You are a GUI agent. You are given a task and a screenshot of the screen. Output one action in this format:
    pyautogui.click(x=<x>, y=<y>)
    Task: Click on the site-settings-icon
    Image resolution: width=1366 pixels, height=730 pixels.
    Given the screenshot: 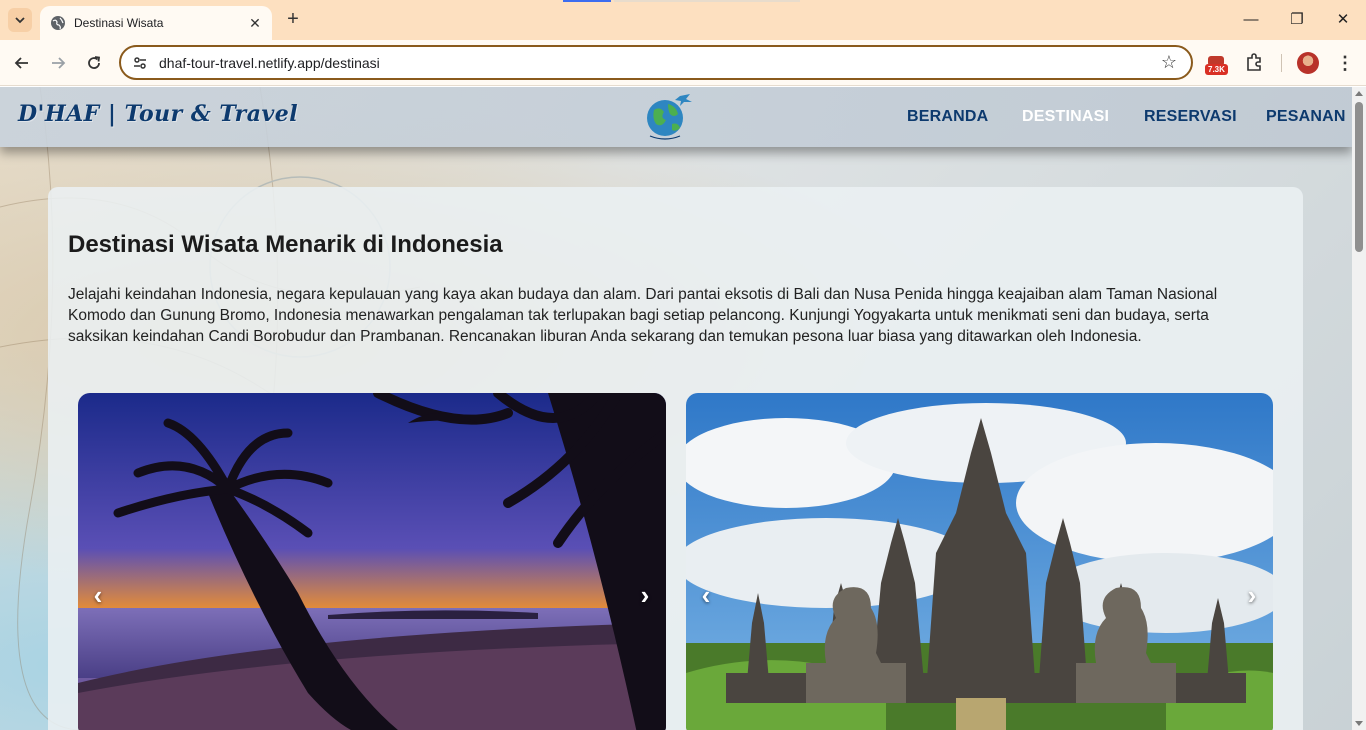 What is the action you would take?
    pyautogui.click(x=140, y=63)
    